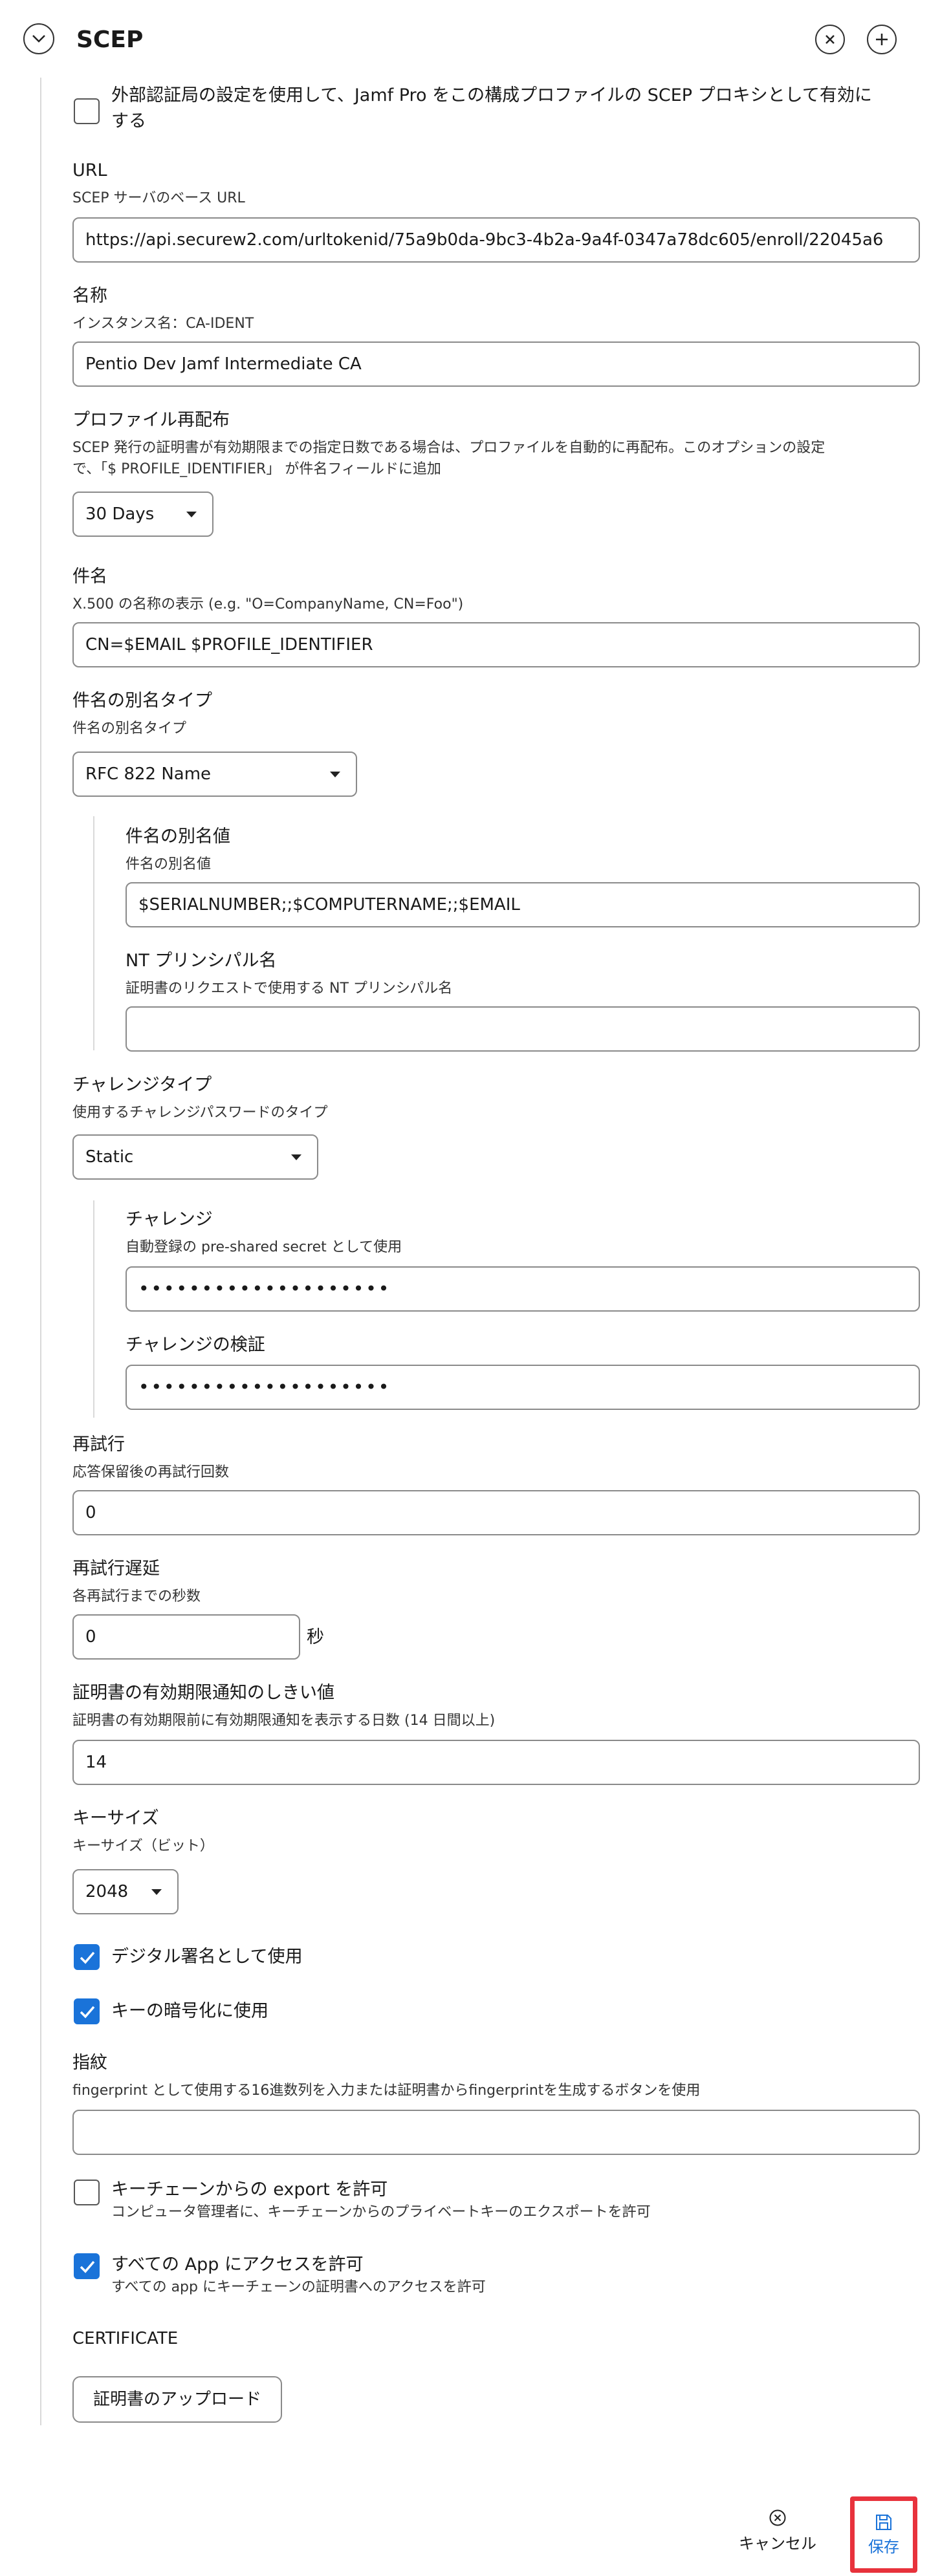 This screenshot has width=929, height=2576. Describe the element at coordinates (107, 1891) in the screenshot. I see `key-size-select-value: 2048` at that location.